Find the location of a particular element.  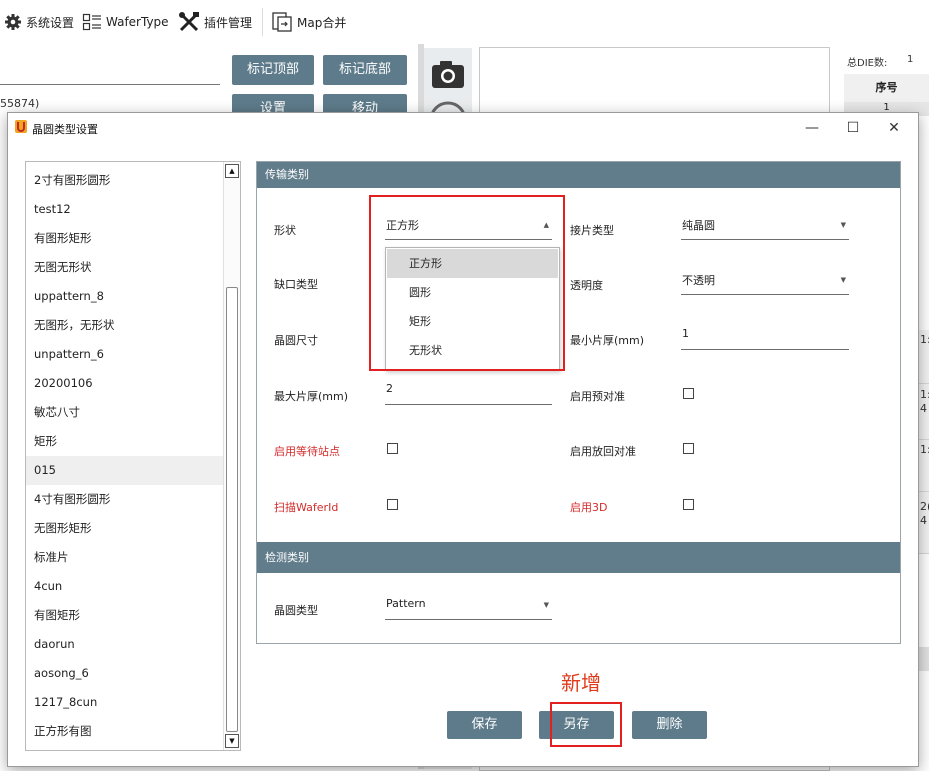

toolbar-system-settings: 系统设置 is located at coordinates (39, 22).